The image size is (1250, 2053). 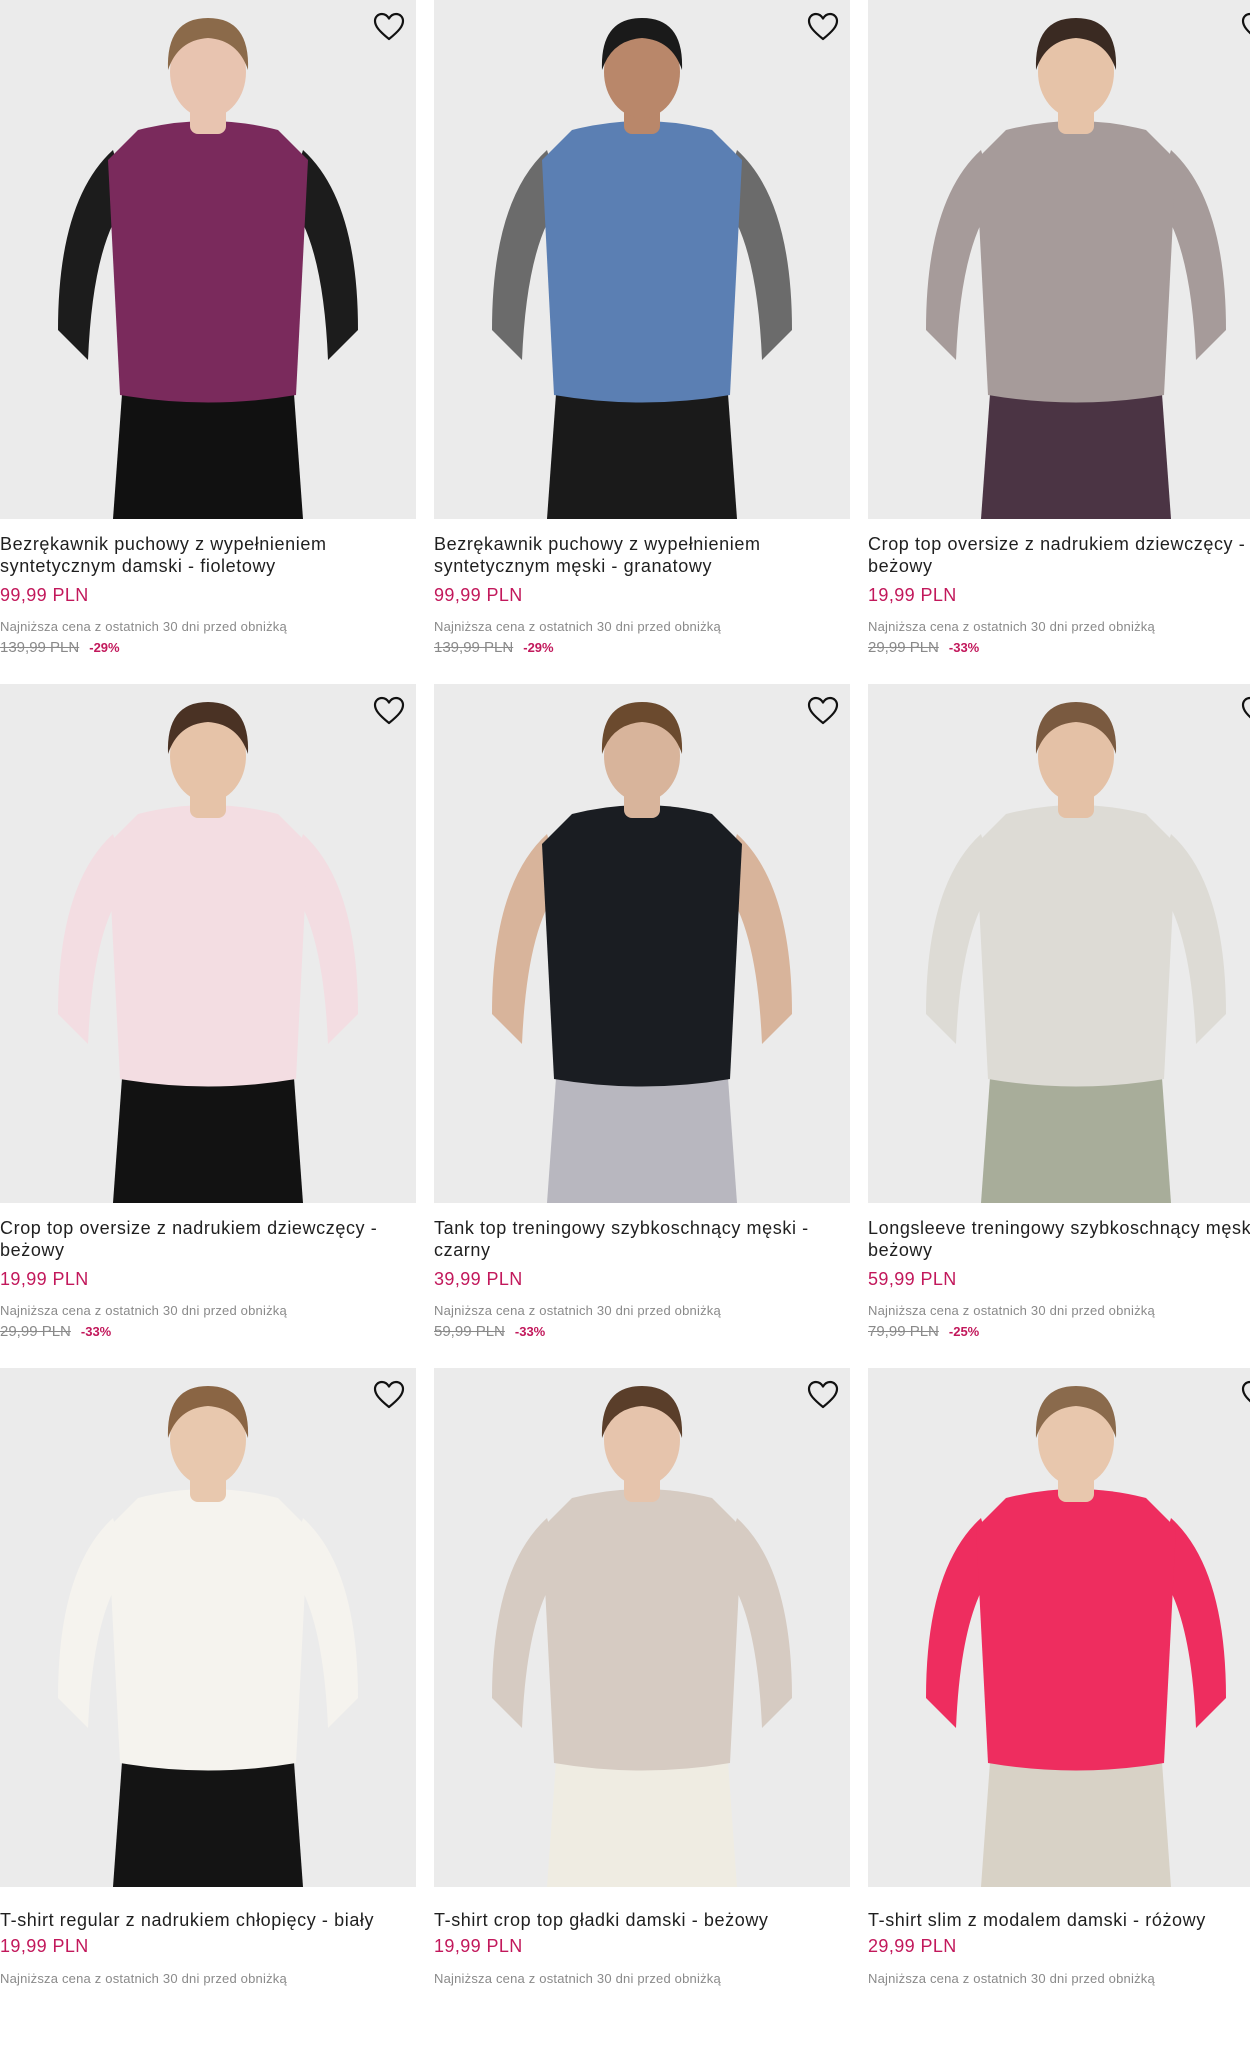 What do you see at coordinates (1059, 1920) in the screenshot?
I see `product-name: T-shirt slim z modalem damski - różowy` at bounding box center [1059, 1920].